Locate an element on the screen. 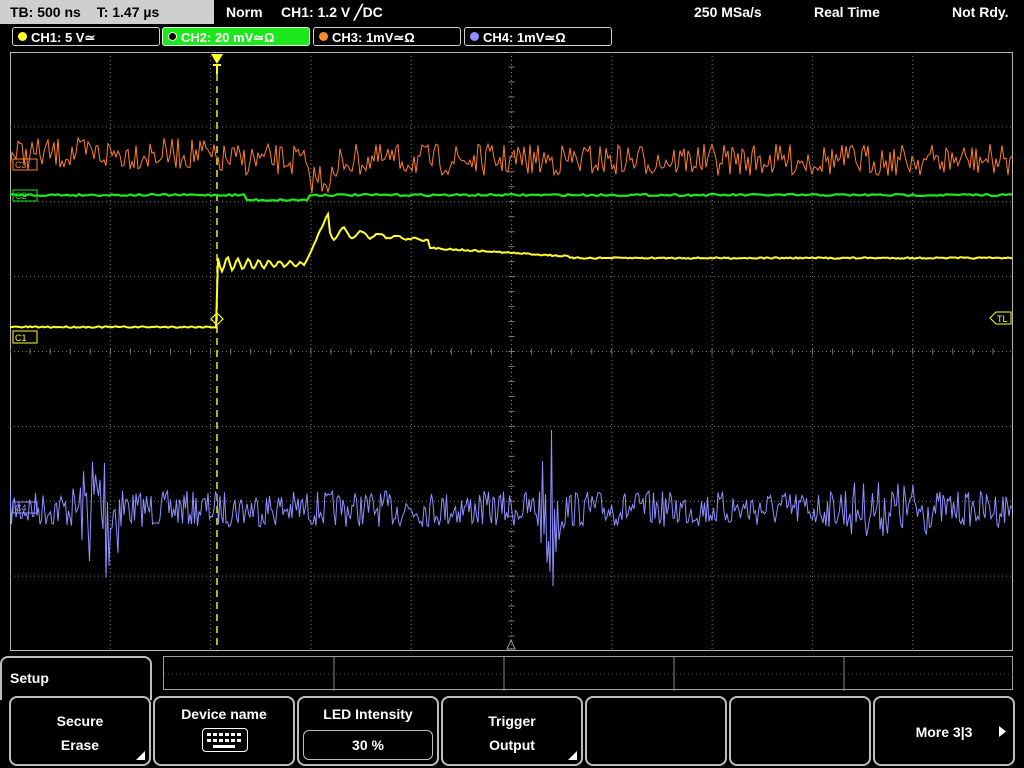 The image size is (1024, 768). timebase-value: TB: 500 ns is located at coordinates (45, 12).